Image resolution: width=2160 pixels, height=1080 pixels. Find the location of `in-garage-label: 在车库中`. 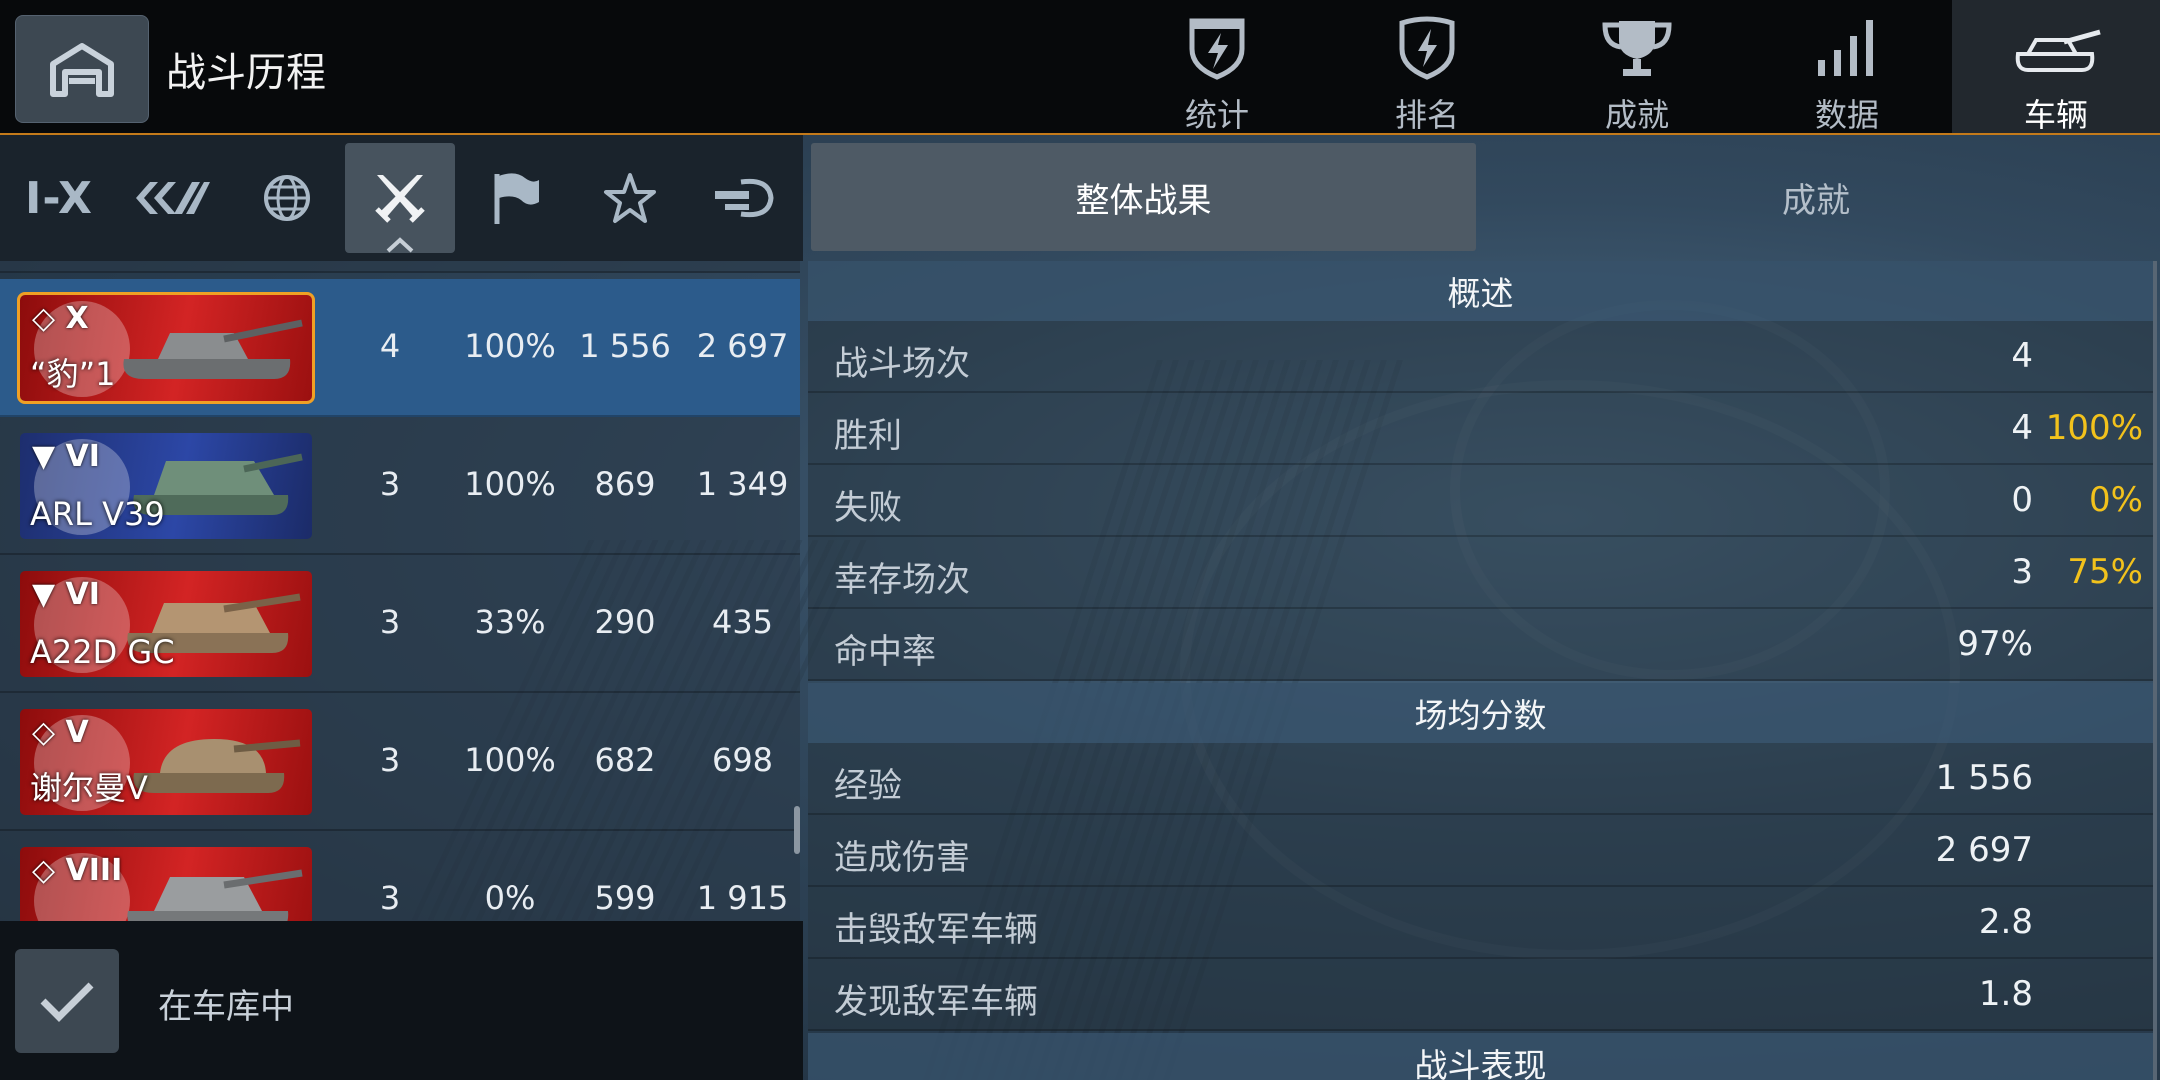

in-garage-label: 在车库中 is located at coordinates (226, 1007).